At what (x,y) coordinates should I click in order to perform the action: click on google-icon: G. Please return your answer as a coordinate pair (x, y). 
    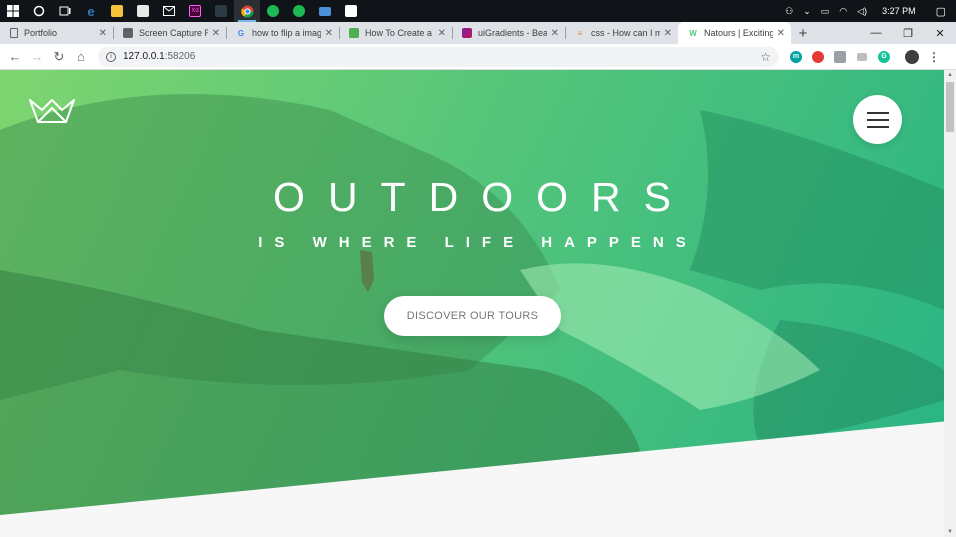
    Looking at the image, I should click on (241, 33).